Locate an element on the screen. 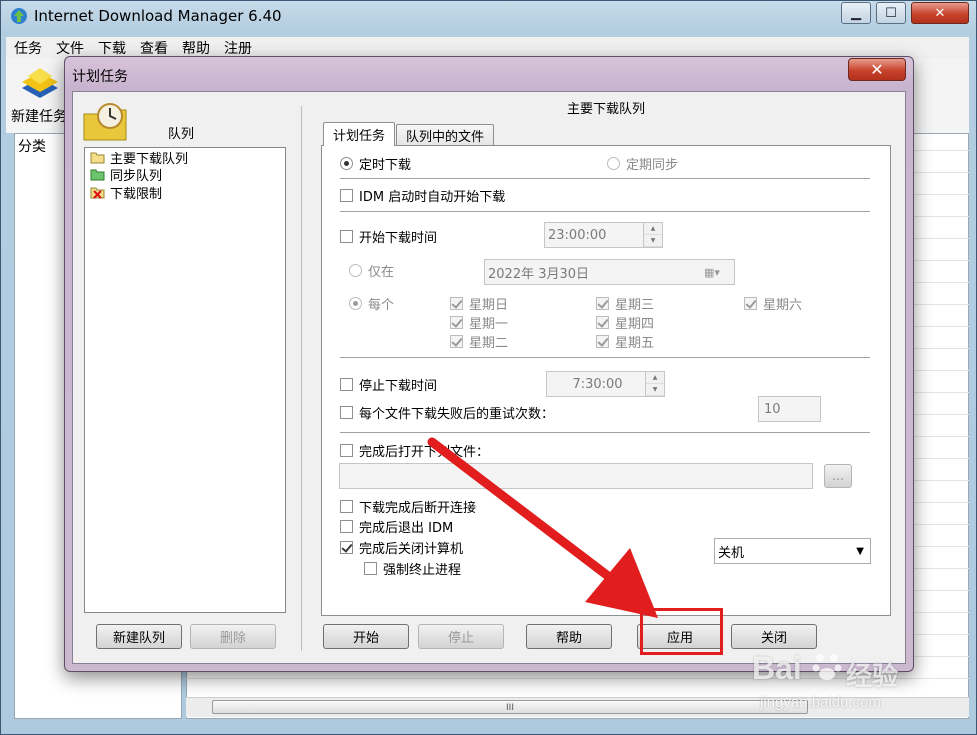 This screenshot has width=977, height=735. day-mon: 星期一 is located at coordinates (479, 323).